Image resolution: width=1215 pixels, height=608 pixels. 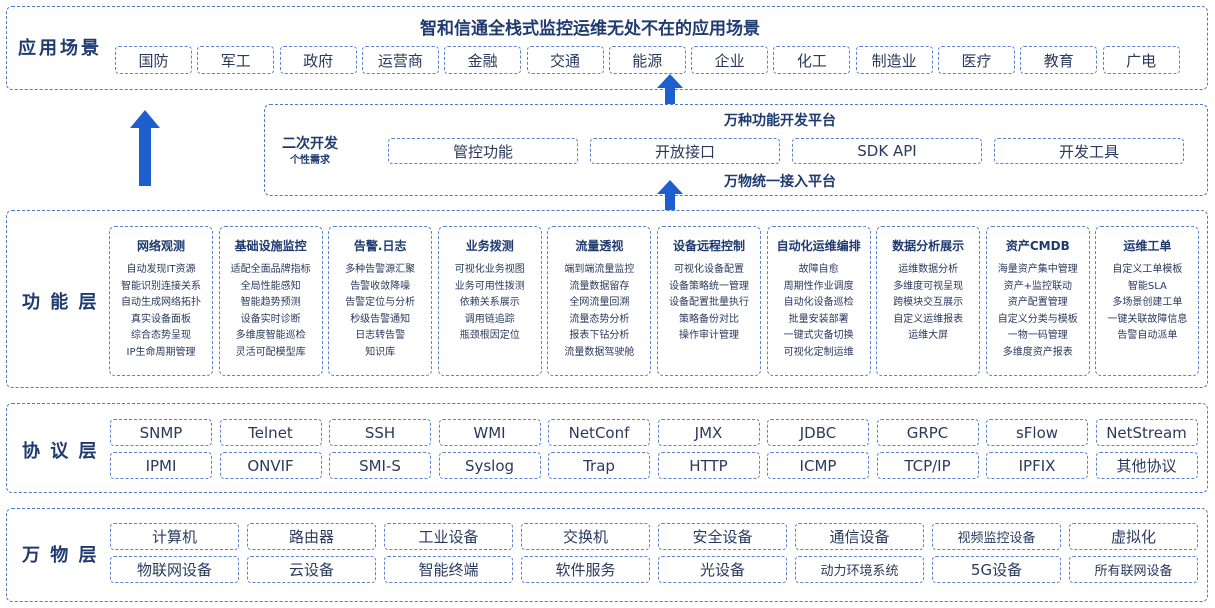 What do you see at coordinates (270, 302) in the screenshot?
I see `function-card-item: 智能趋势预测` at bounding box center [270, 302].